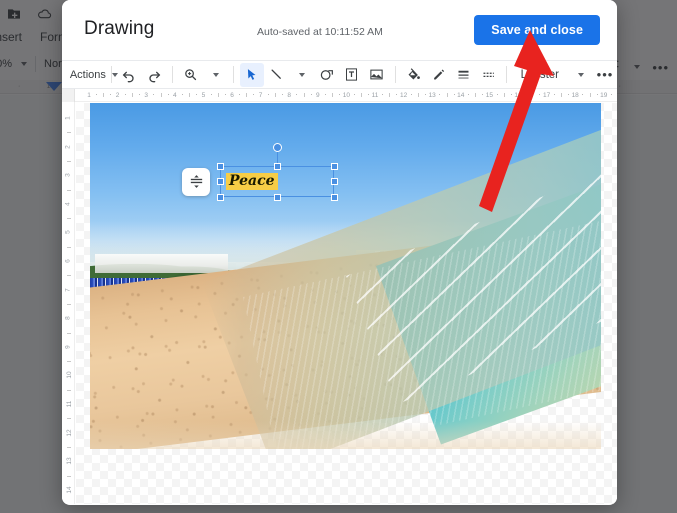  Describe the element at coordinates (377, 75) in the screenshot. I see `image-tool` at that location.